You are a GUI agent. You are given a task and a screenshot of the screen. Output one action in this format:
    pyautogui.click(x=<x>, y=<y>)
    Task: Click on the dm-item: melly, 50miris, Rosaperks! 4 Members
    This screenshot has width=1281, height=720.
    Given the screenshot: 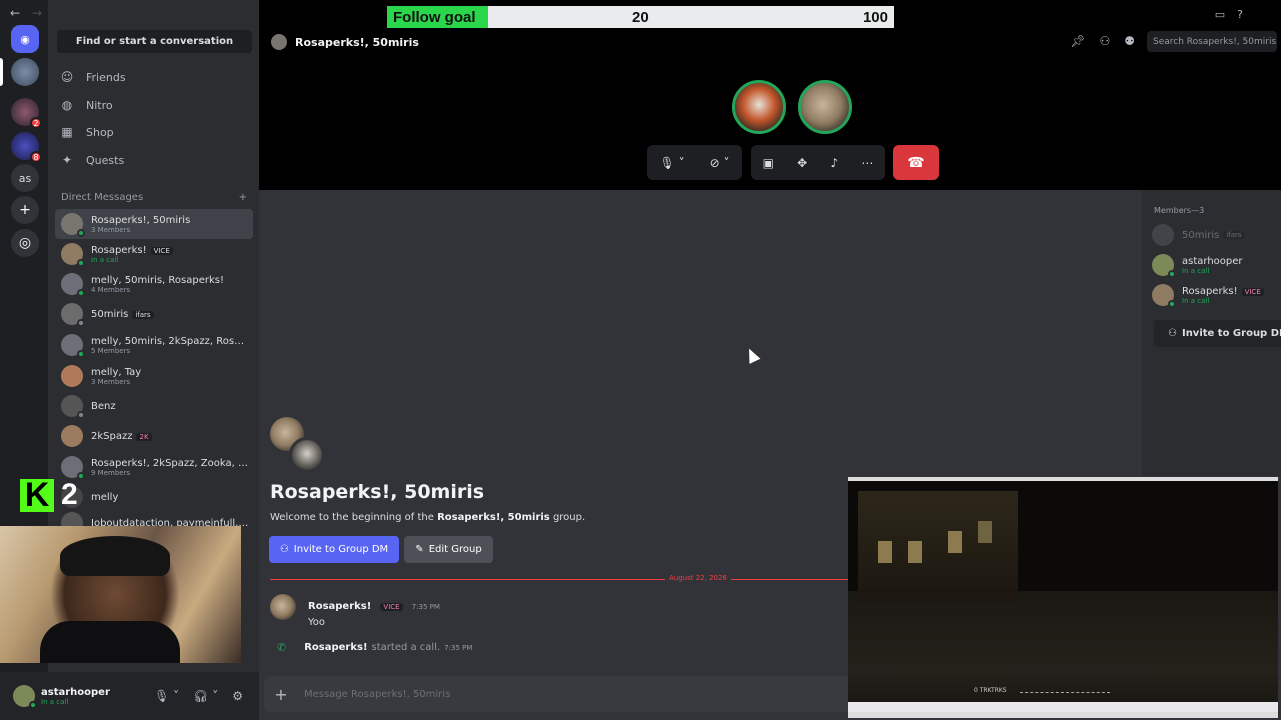 What is the action you would take?
    pyautogui.click(x=154, y=284)
    